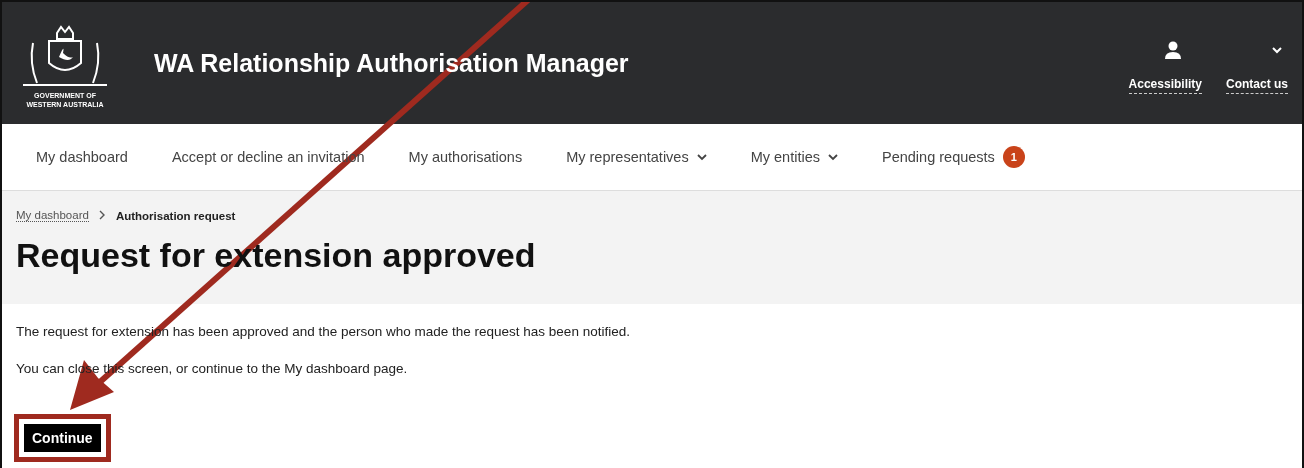 The width and height of the screenshot is (1304, 468). Describe the element at coordinates (953, 157) in the screenshot. I see `nav-item: Pending requests 1` at that location.